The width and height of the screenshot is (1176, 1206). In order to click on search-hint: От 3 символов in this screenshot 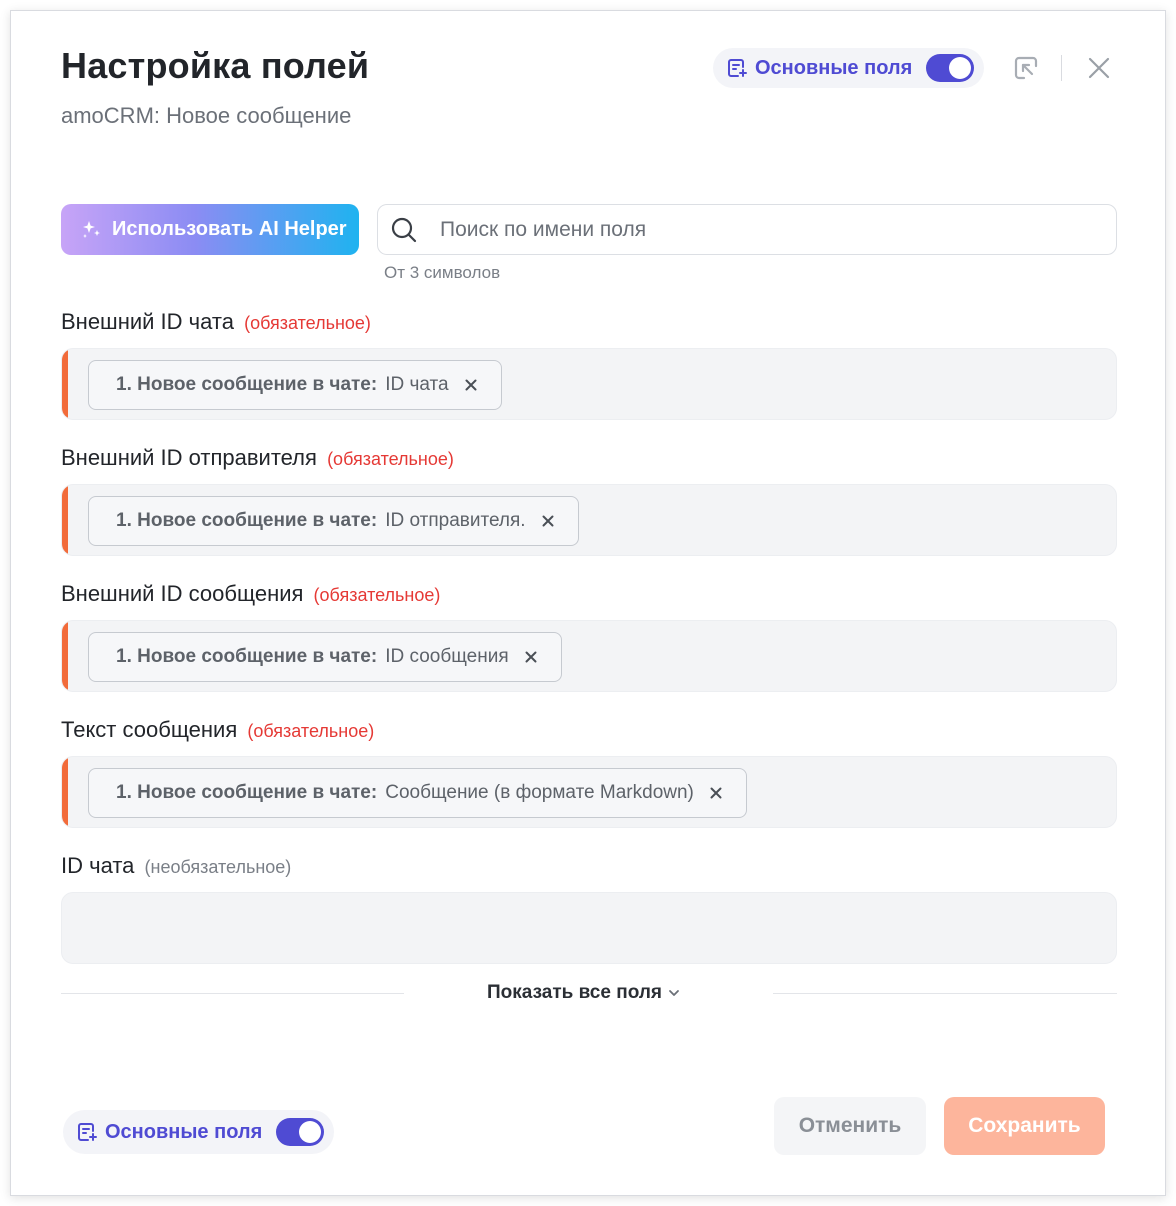, I will do `click(442, 272)`.